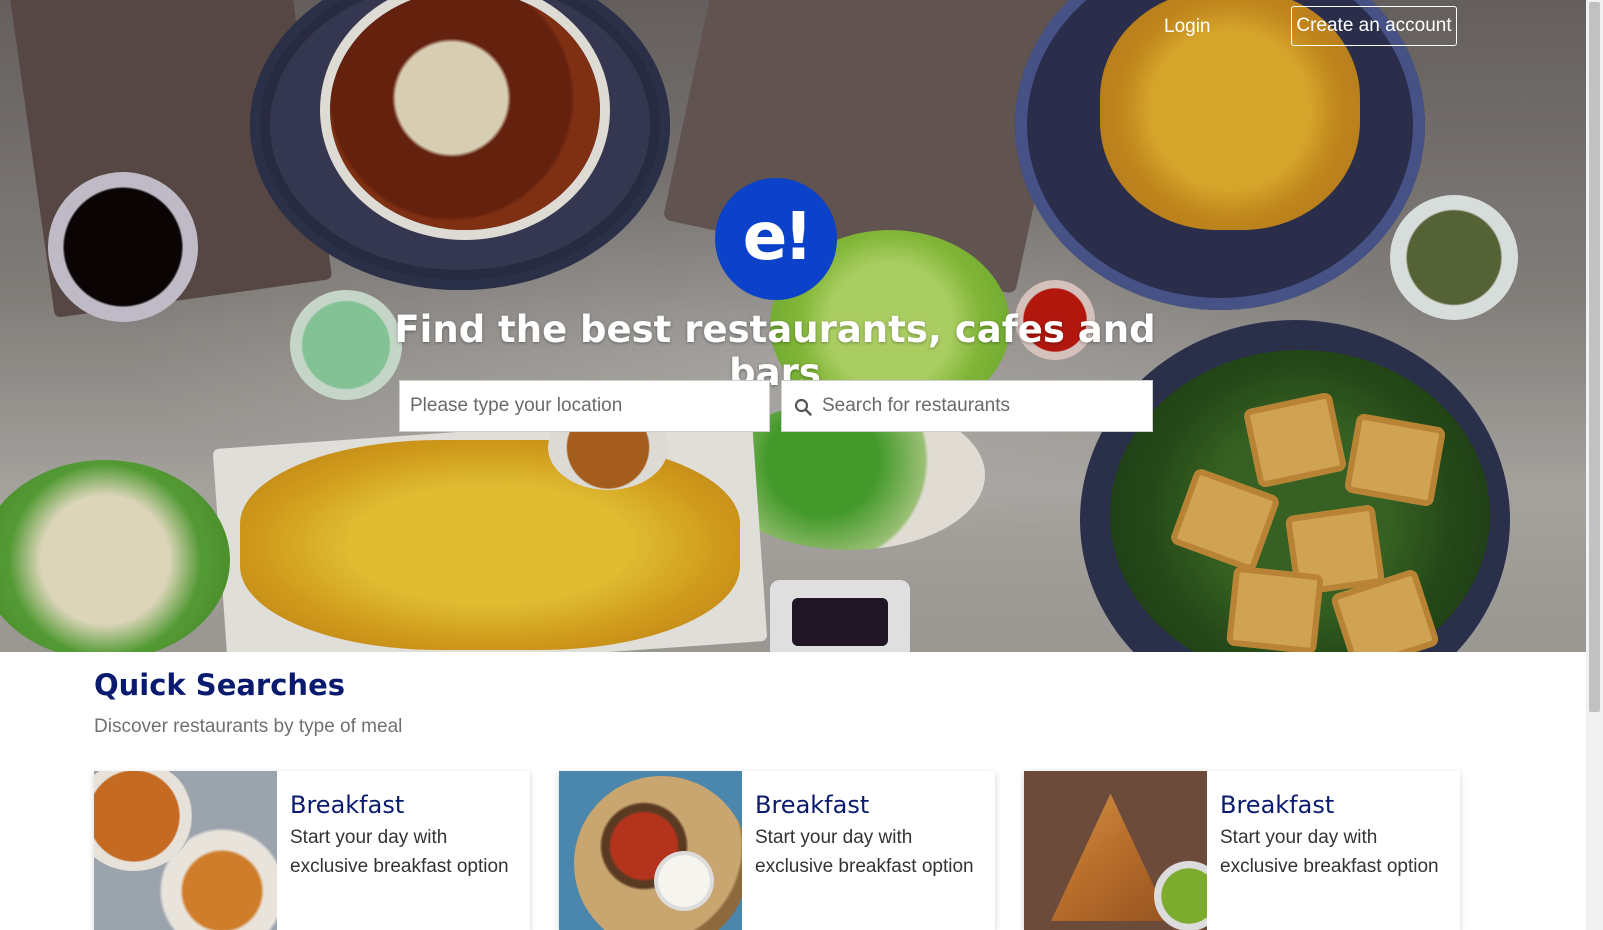 The width and height of the screenshot is (1603, 930). What do you see at coordinates (987, 406) in the screenshot?
I see `restaurant-search-input` at bounding box center [987, 406].